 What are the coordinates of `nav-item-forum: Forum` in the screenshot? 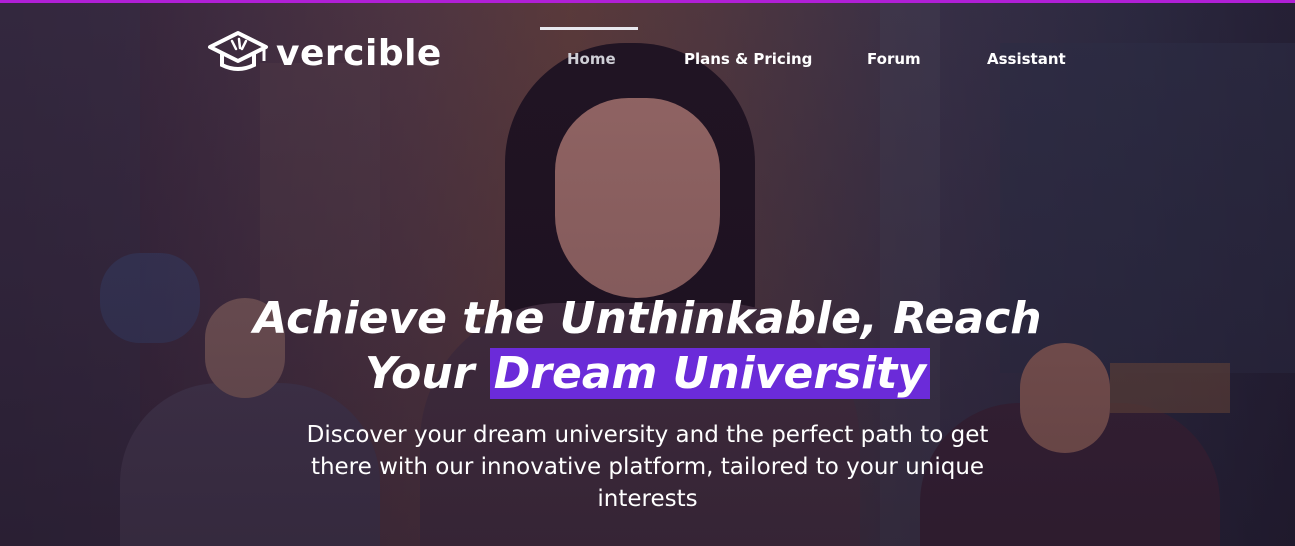 It's located at (894, 59).